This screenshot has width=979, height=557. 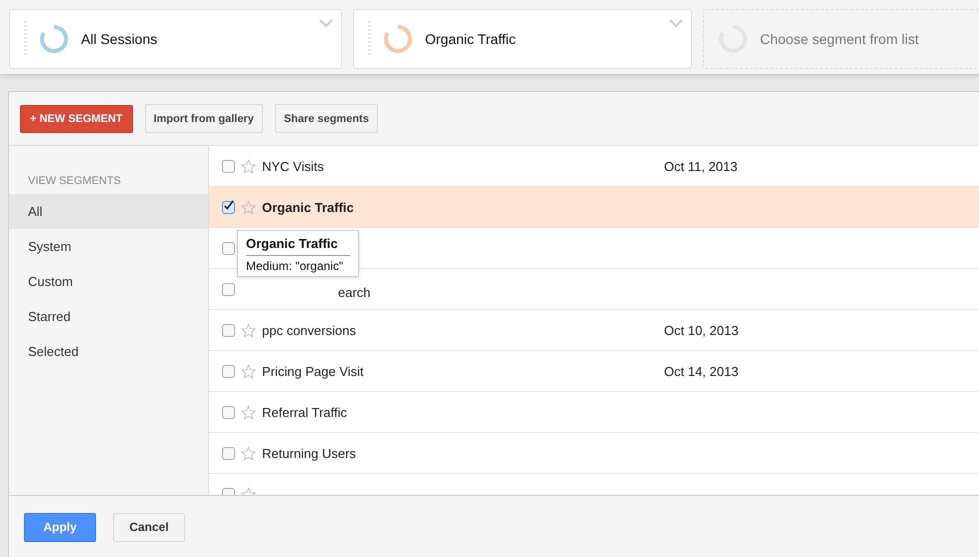 I want to click on segment-card: All Sessions, so click(x=175, y=39).